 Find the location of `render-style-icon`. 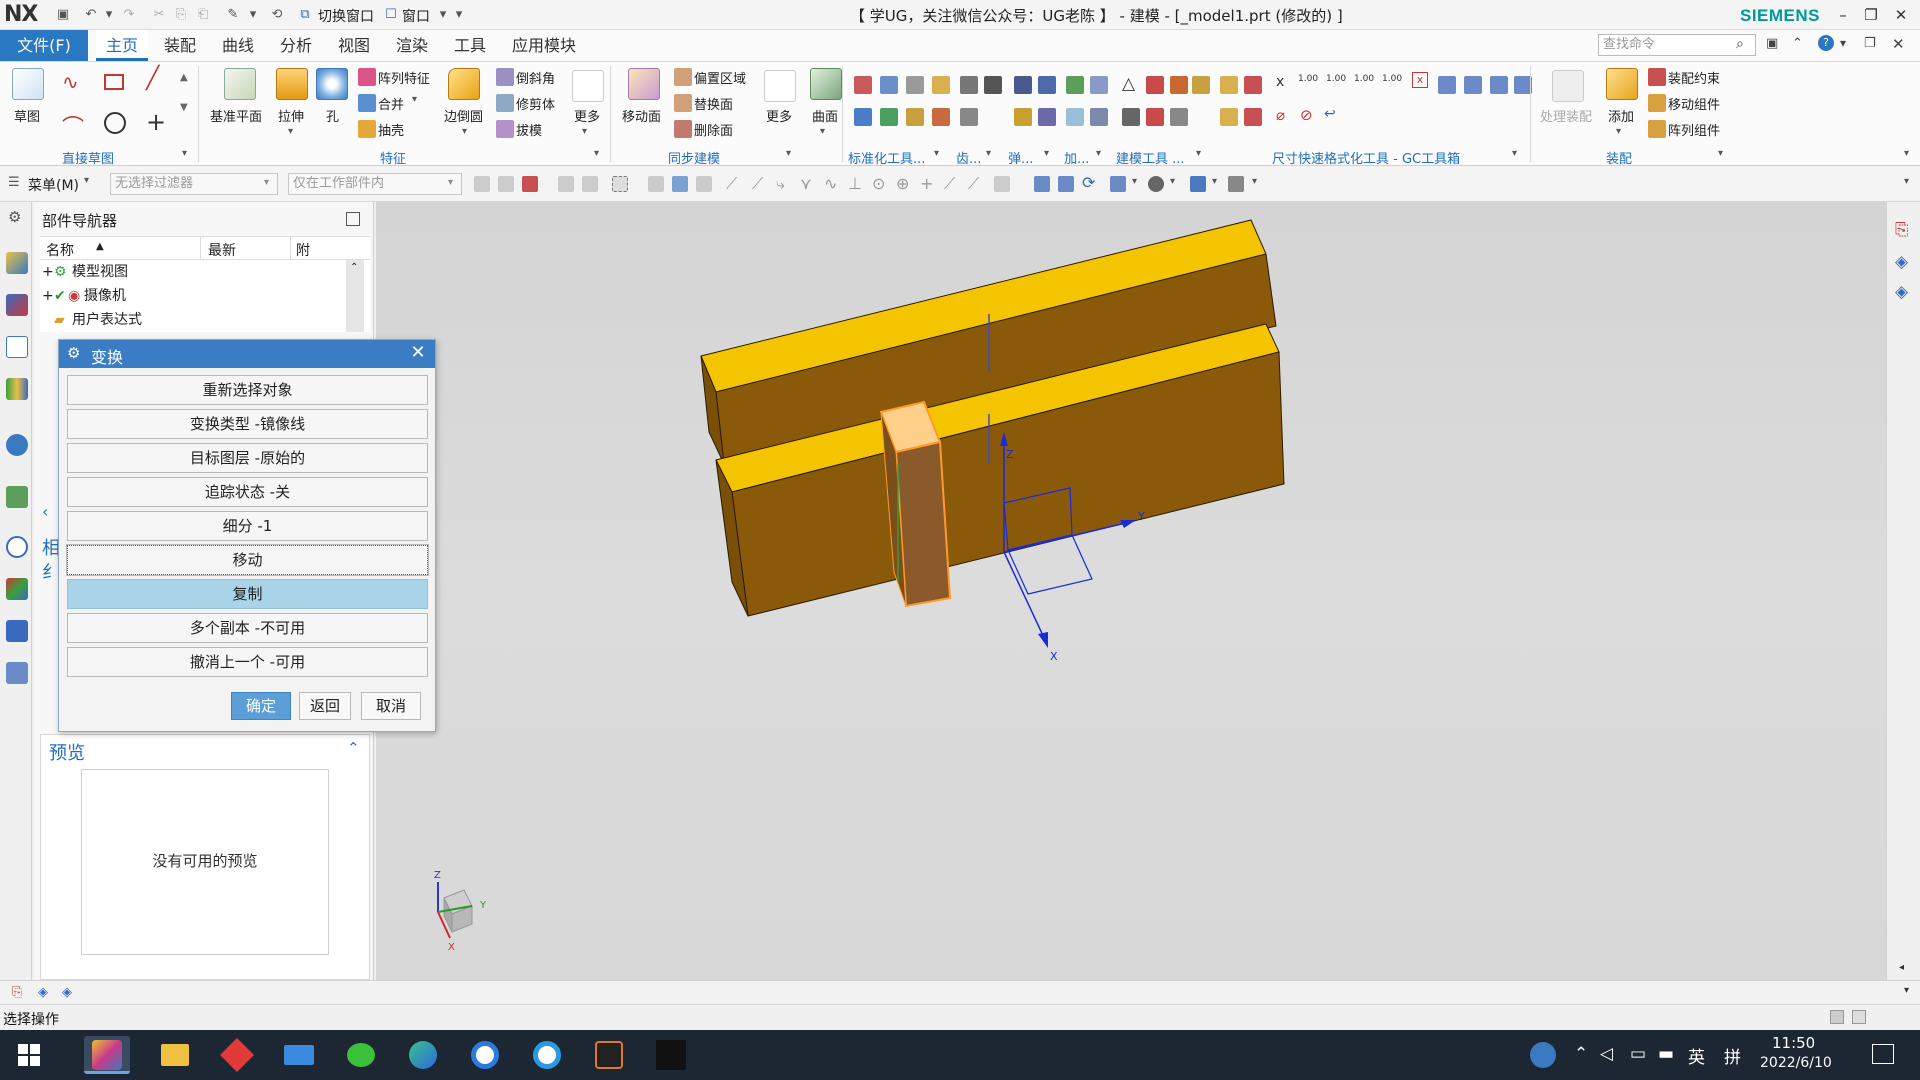

render-style-icon is located at coordinates (1156, 184).